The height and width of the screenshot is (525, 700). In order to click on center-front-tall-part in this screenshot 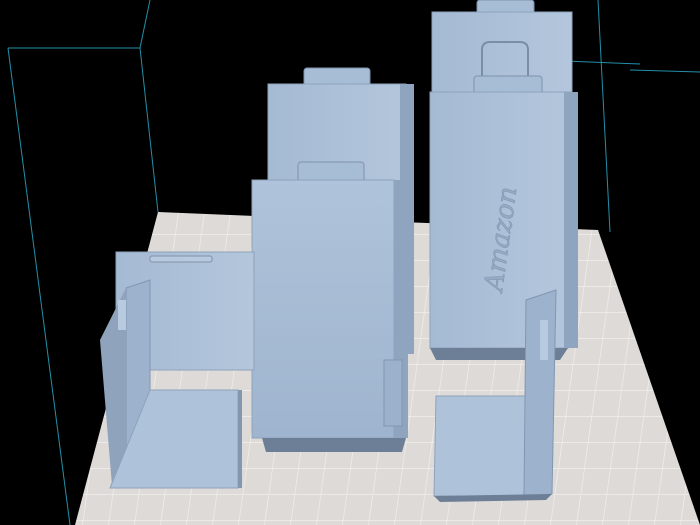, I will do `click(329, 306)`.